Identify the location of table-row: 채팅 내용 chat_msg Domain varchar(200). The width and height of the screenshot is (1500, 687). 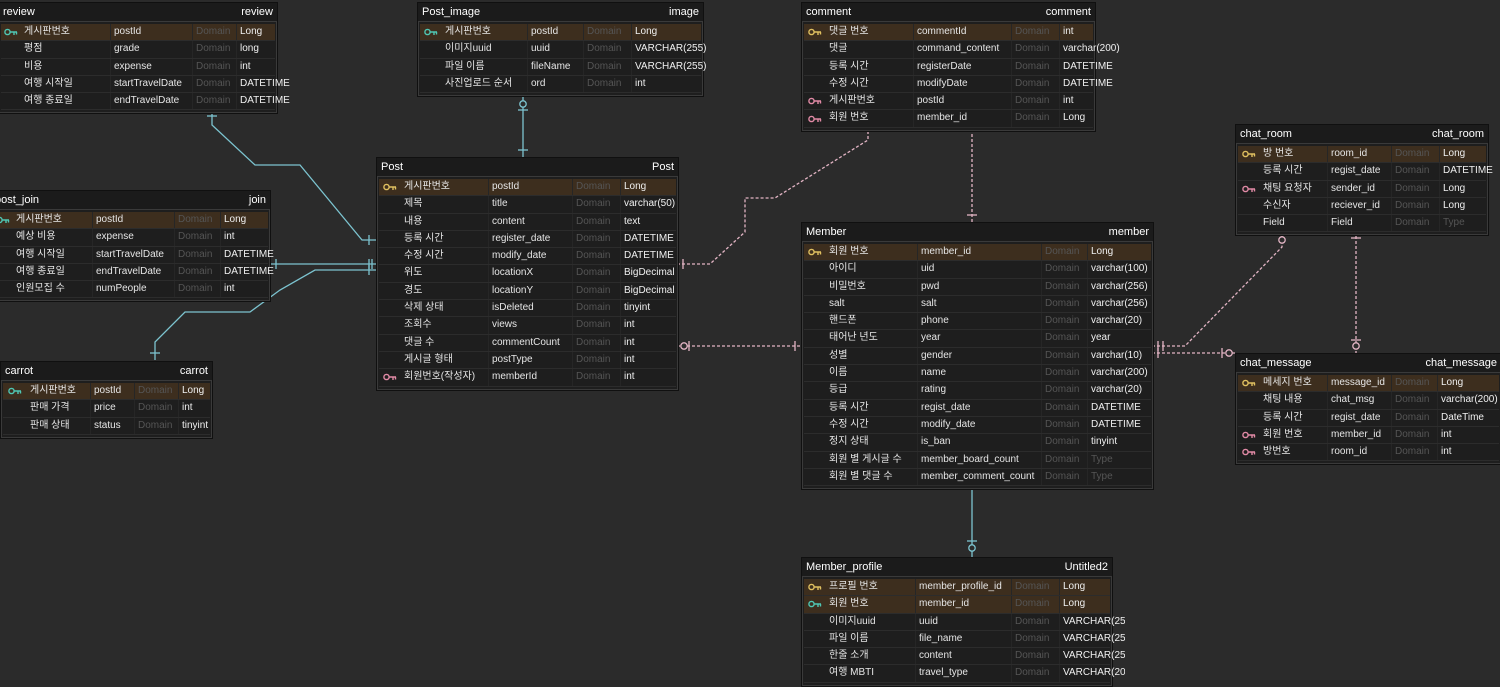
(1369, 401).